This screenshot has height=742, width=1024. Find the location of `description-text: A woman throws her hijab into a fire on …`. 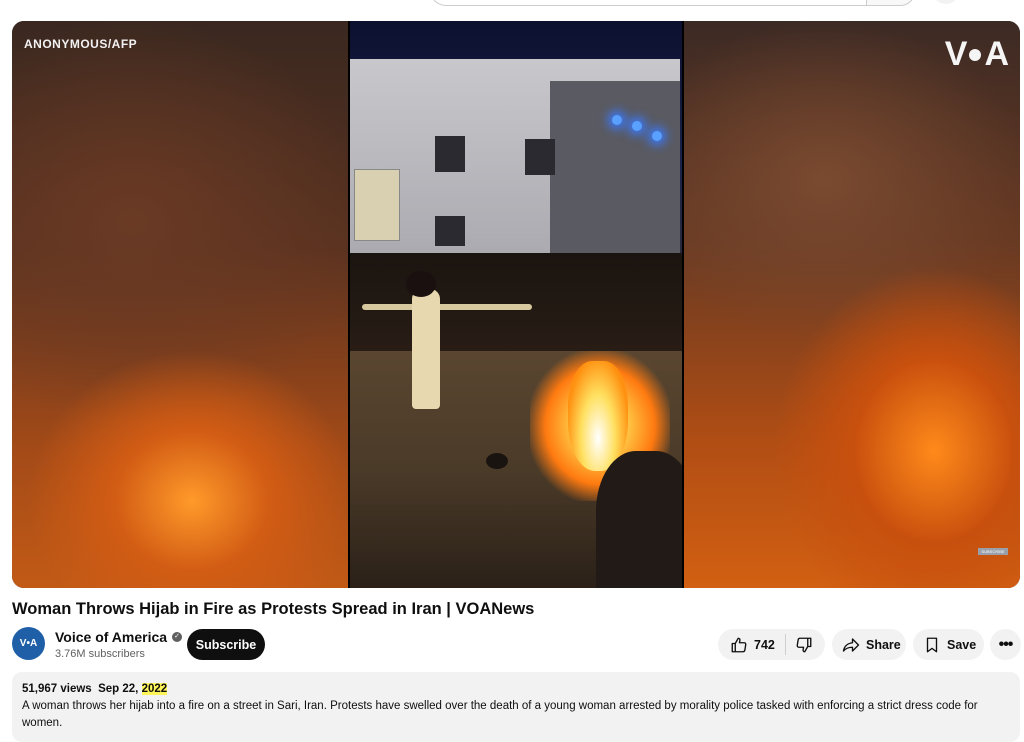

description-text: A woman throws her hijab into a fire on … is located at coordinates (502, 715).